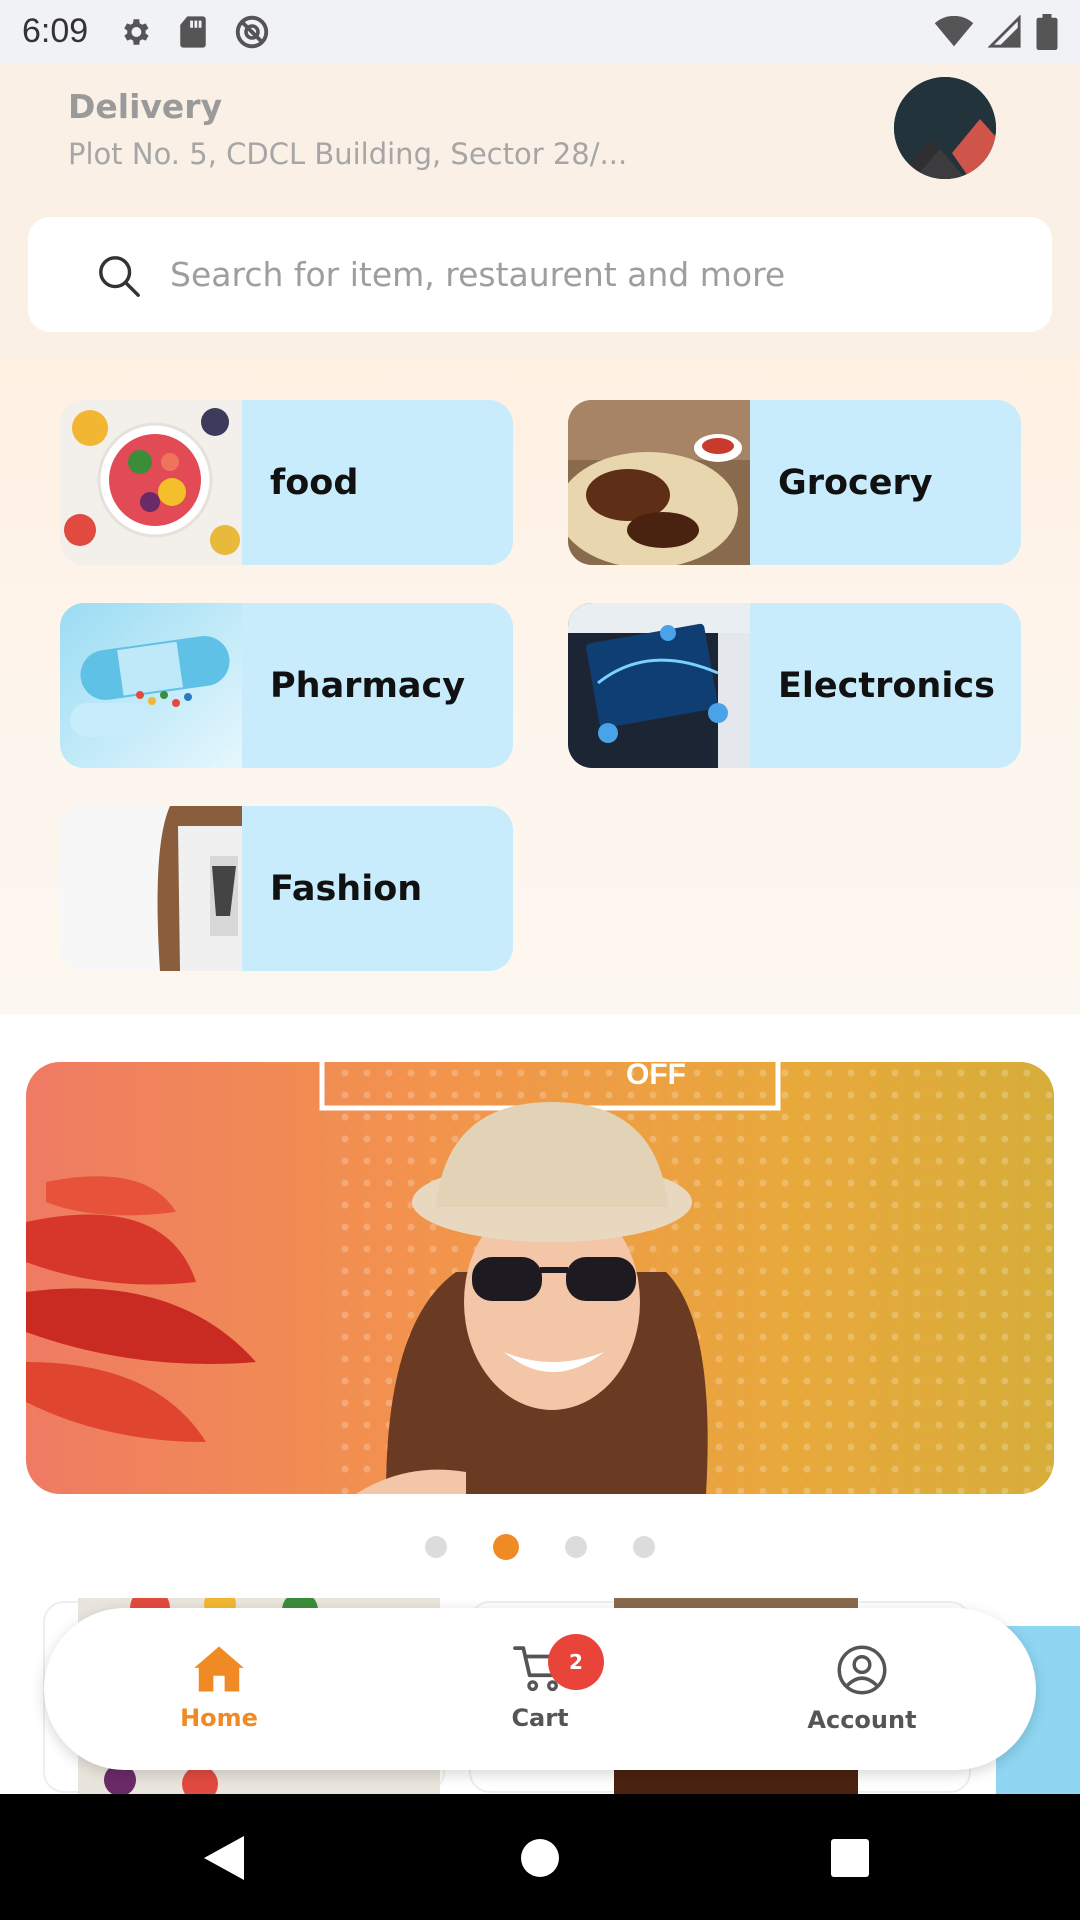 The width and height of the screenshot is (1080, 1920). I want to click on category-card-grocery: Grocery, so click(794, 482).